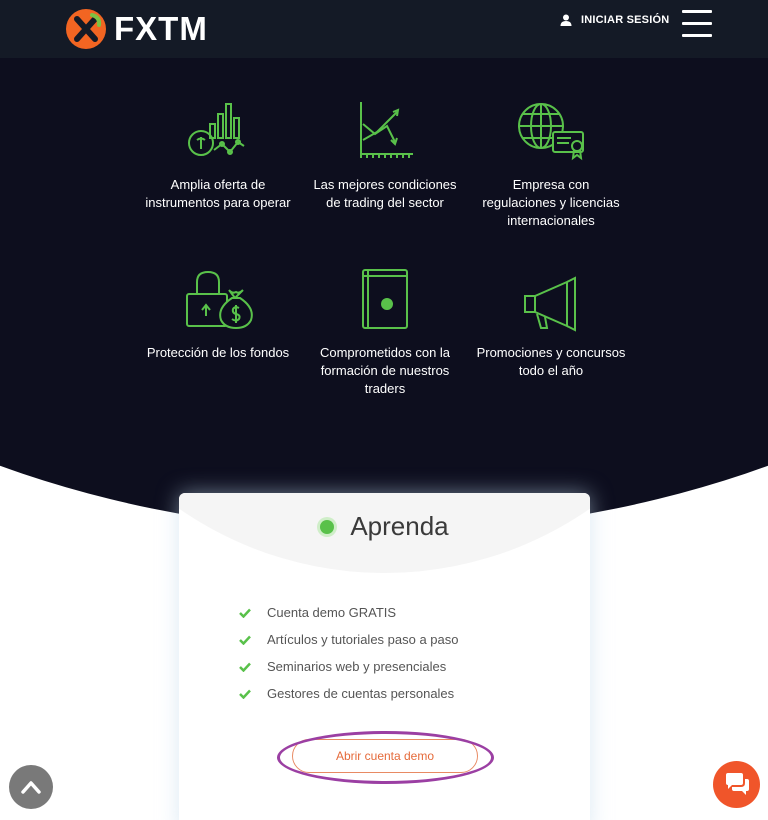 The height and width of the screenshot is (820, 768). I want to click on trading-graph-icon, so click(386, 130).